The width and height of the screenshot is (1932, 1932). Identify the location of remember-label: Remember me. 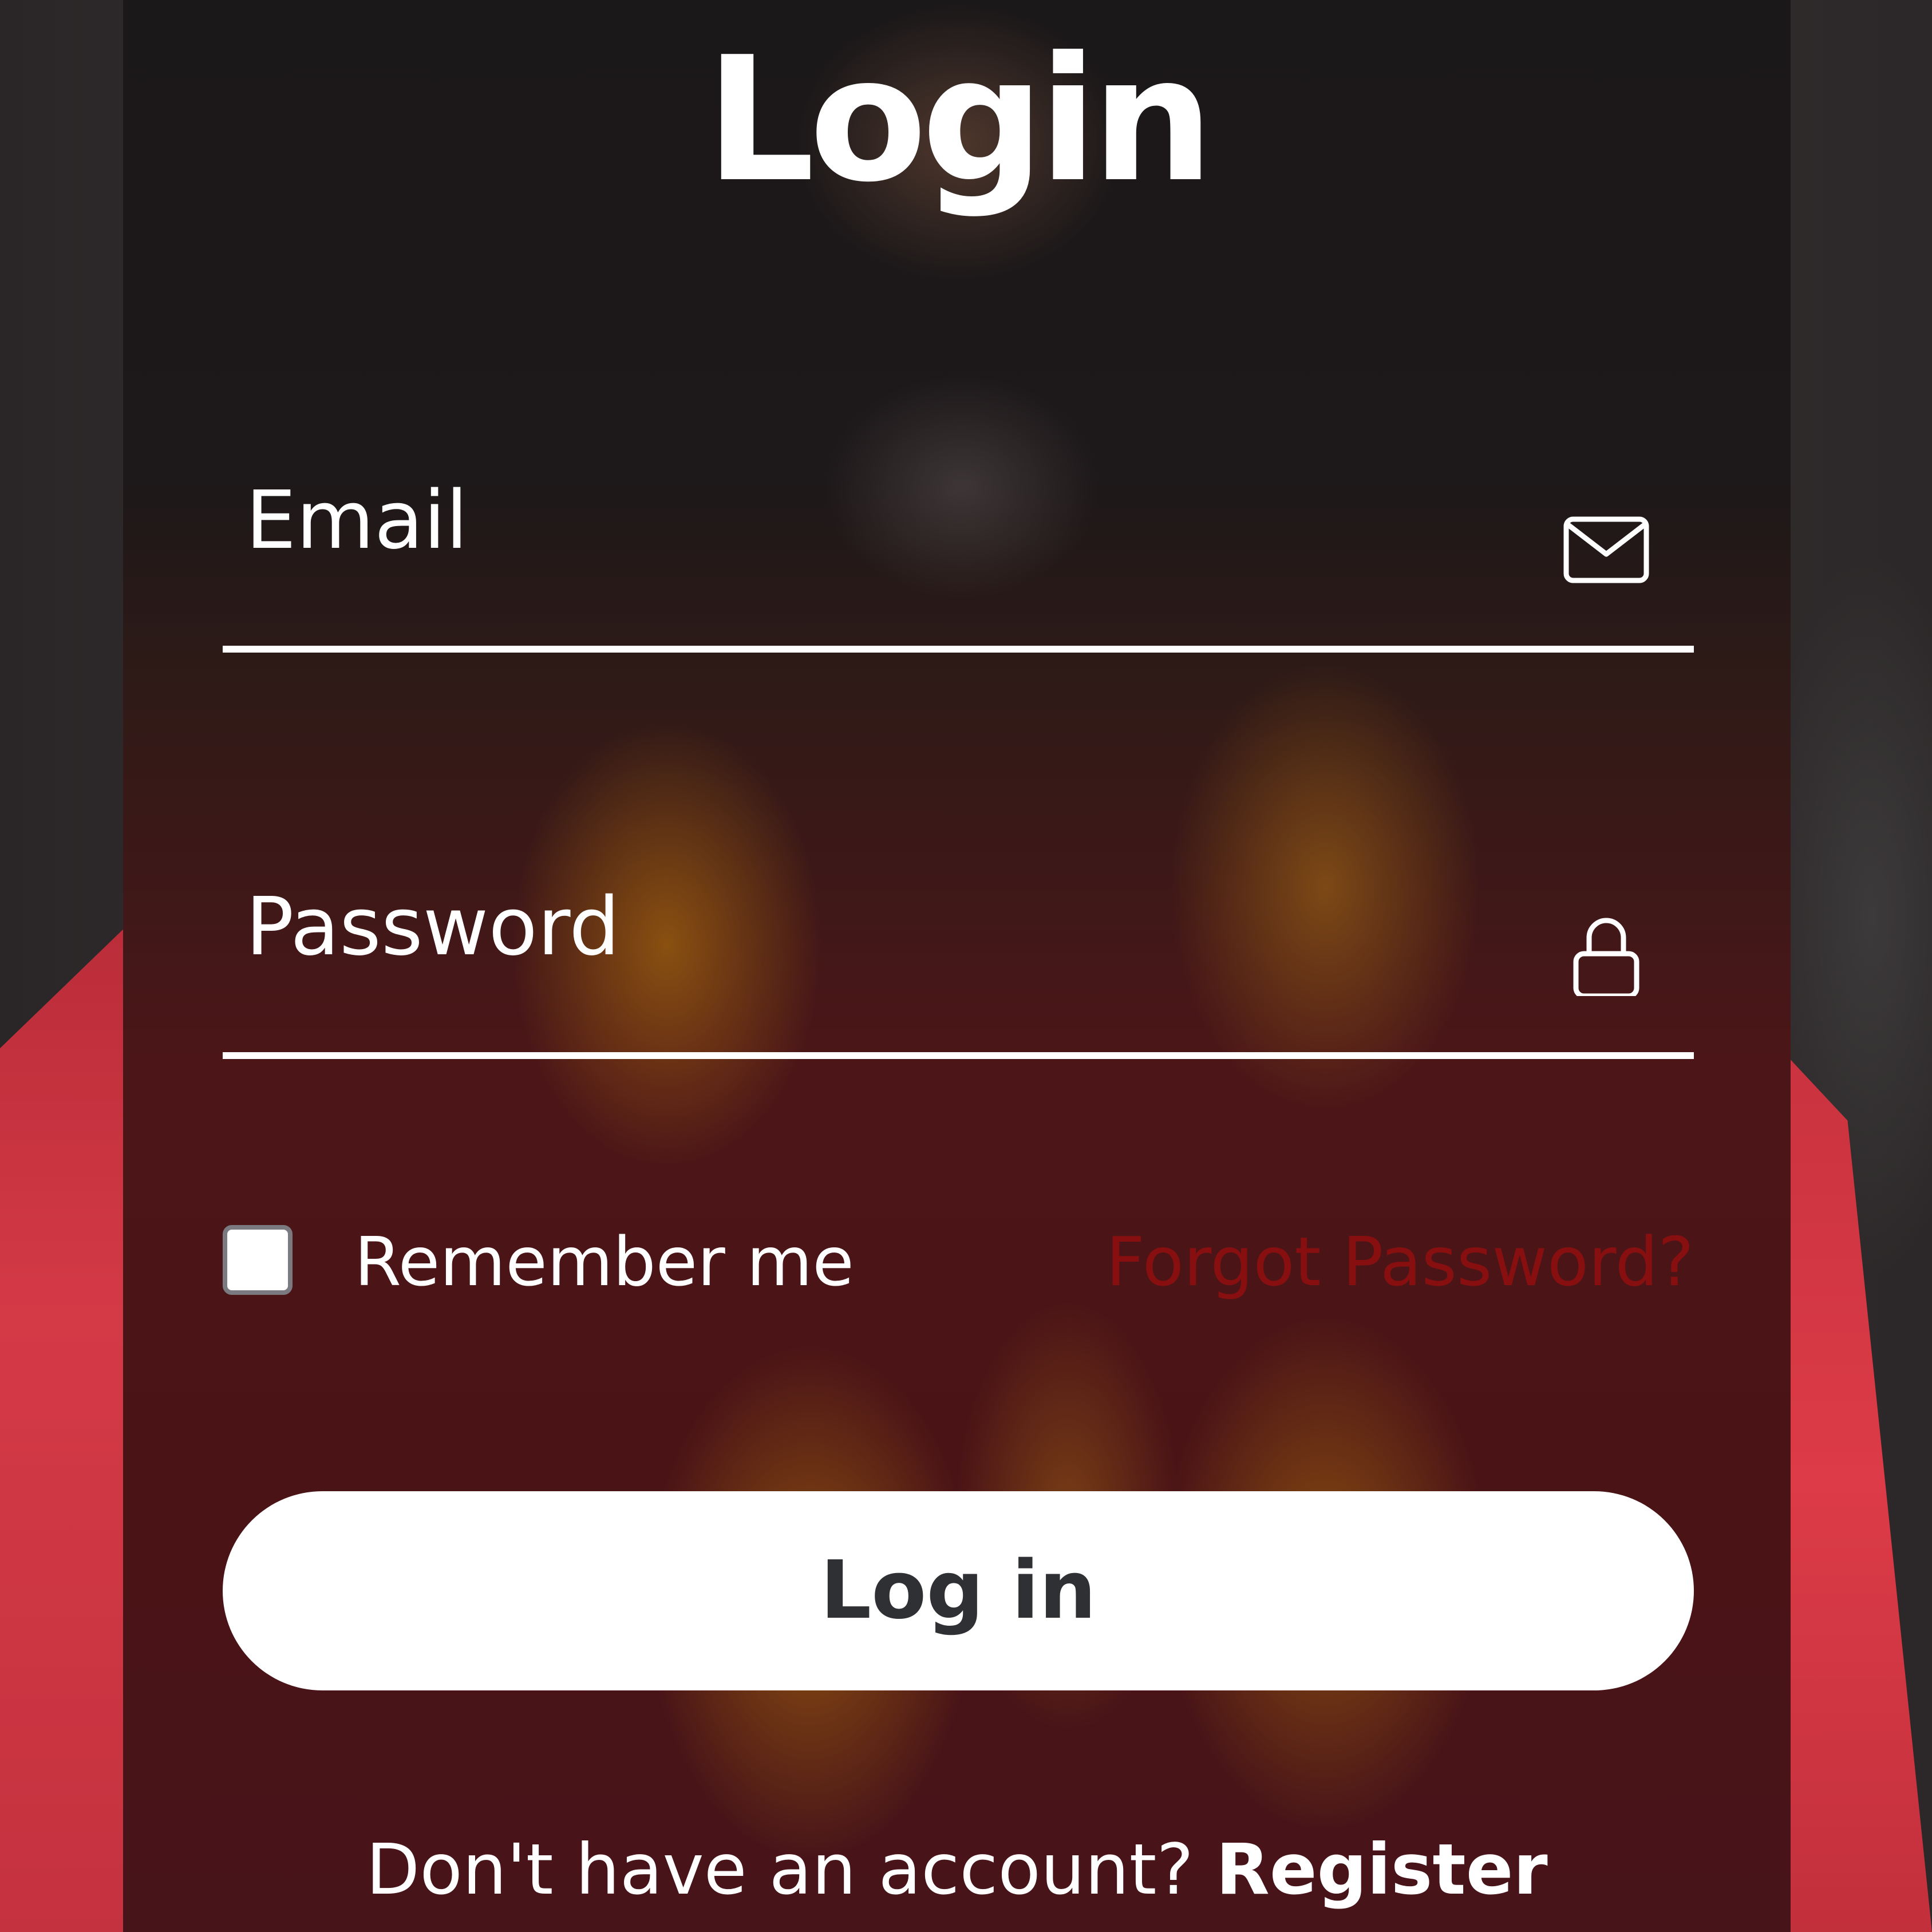
(604, 1261).